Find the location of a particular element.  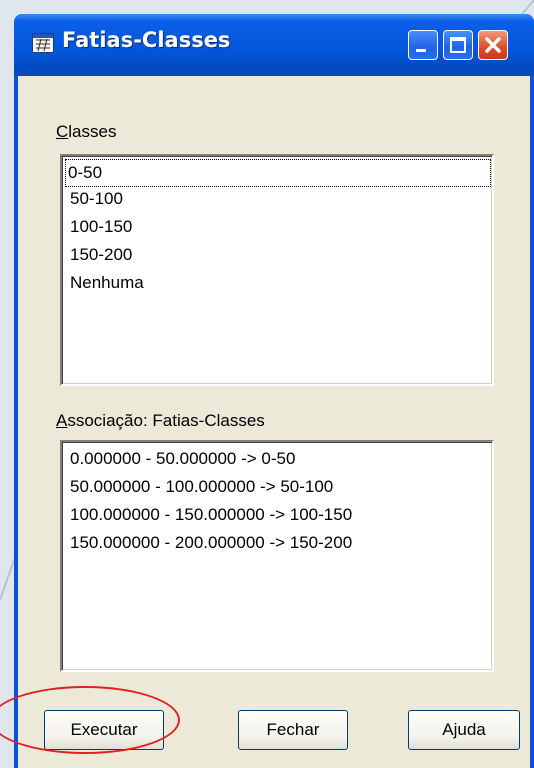

classes-label: Classes is located at coordinates (86, 131).